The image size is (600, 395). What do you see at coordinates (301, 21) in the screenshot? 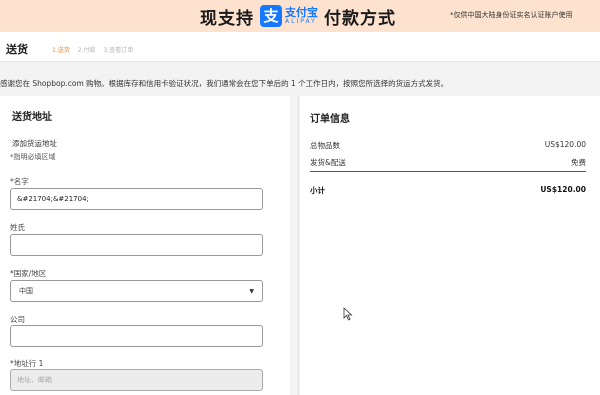
I see `alipay-logo-en: ALIPAY` at bounding box center [301, 21].